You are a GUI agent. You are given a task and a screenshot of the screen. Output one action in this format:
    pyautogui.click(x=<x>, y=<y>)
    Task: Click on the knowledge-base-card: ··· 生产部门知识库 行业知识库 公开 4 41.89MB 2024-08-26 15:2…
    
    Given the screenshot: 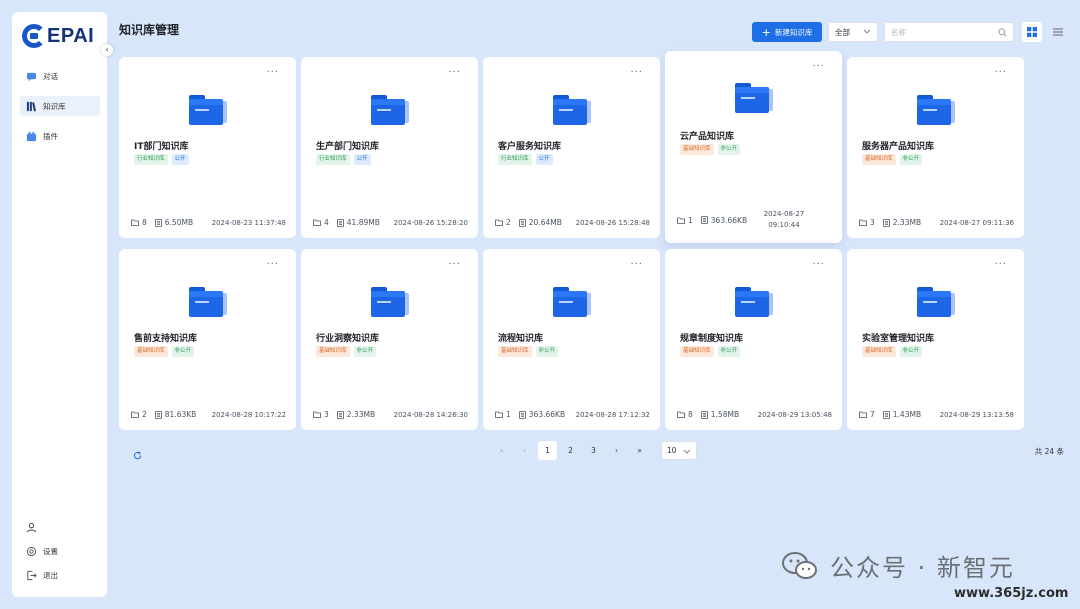 What is the action you would take?
    pyautogui.click(x=389, y=147)
    